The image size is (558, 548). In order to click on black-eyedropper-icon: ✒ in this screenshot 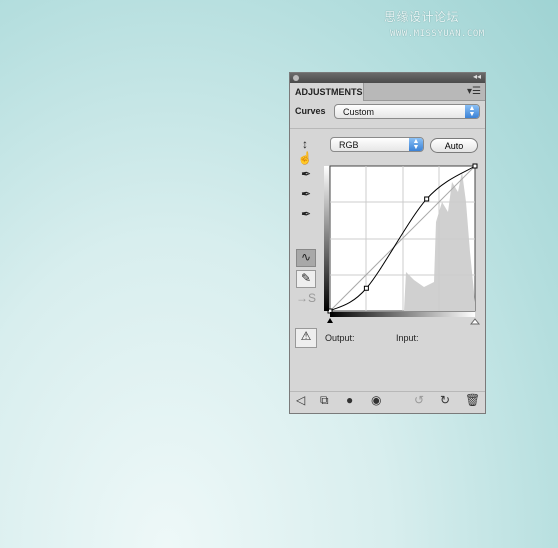, I will do `click(306, 176)`.